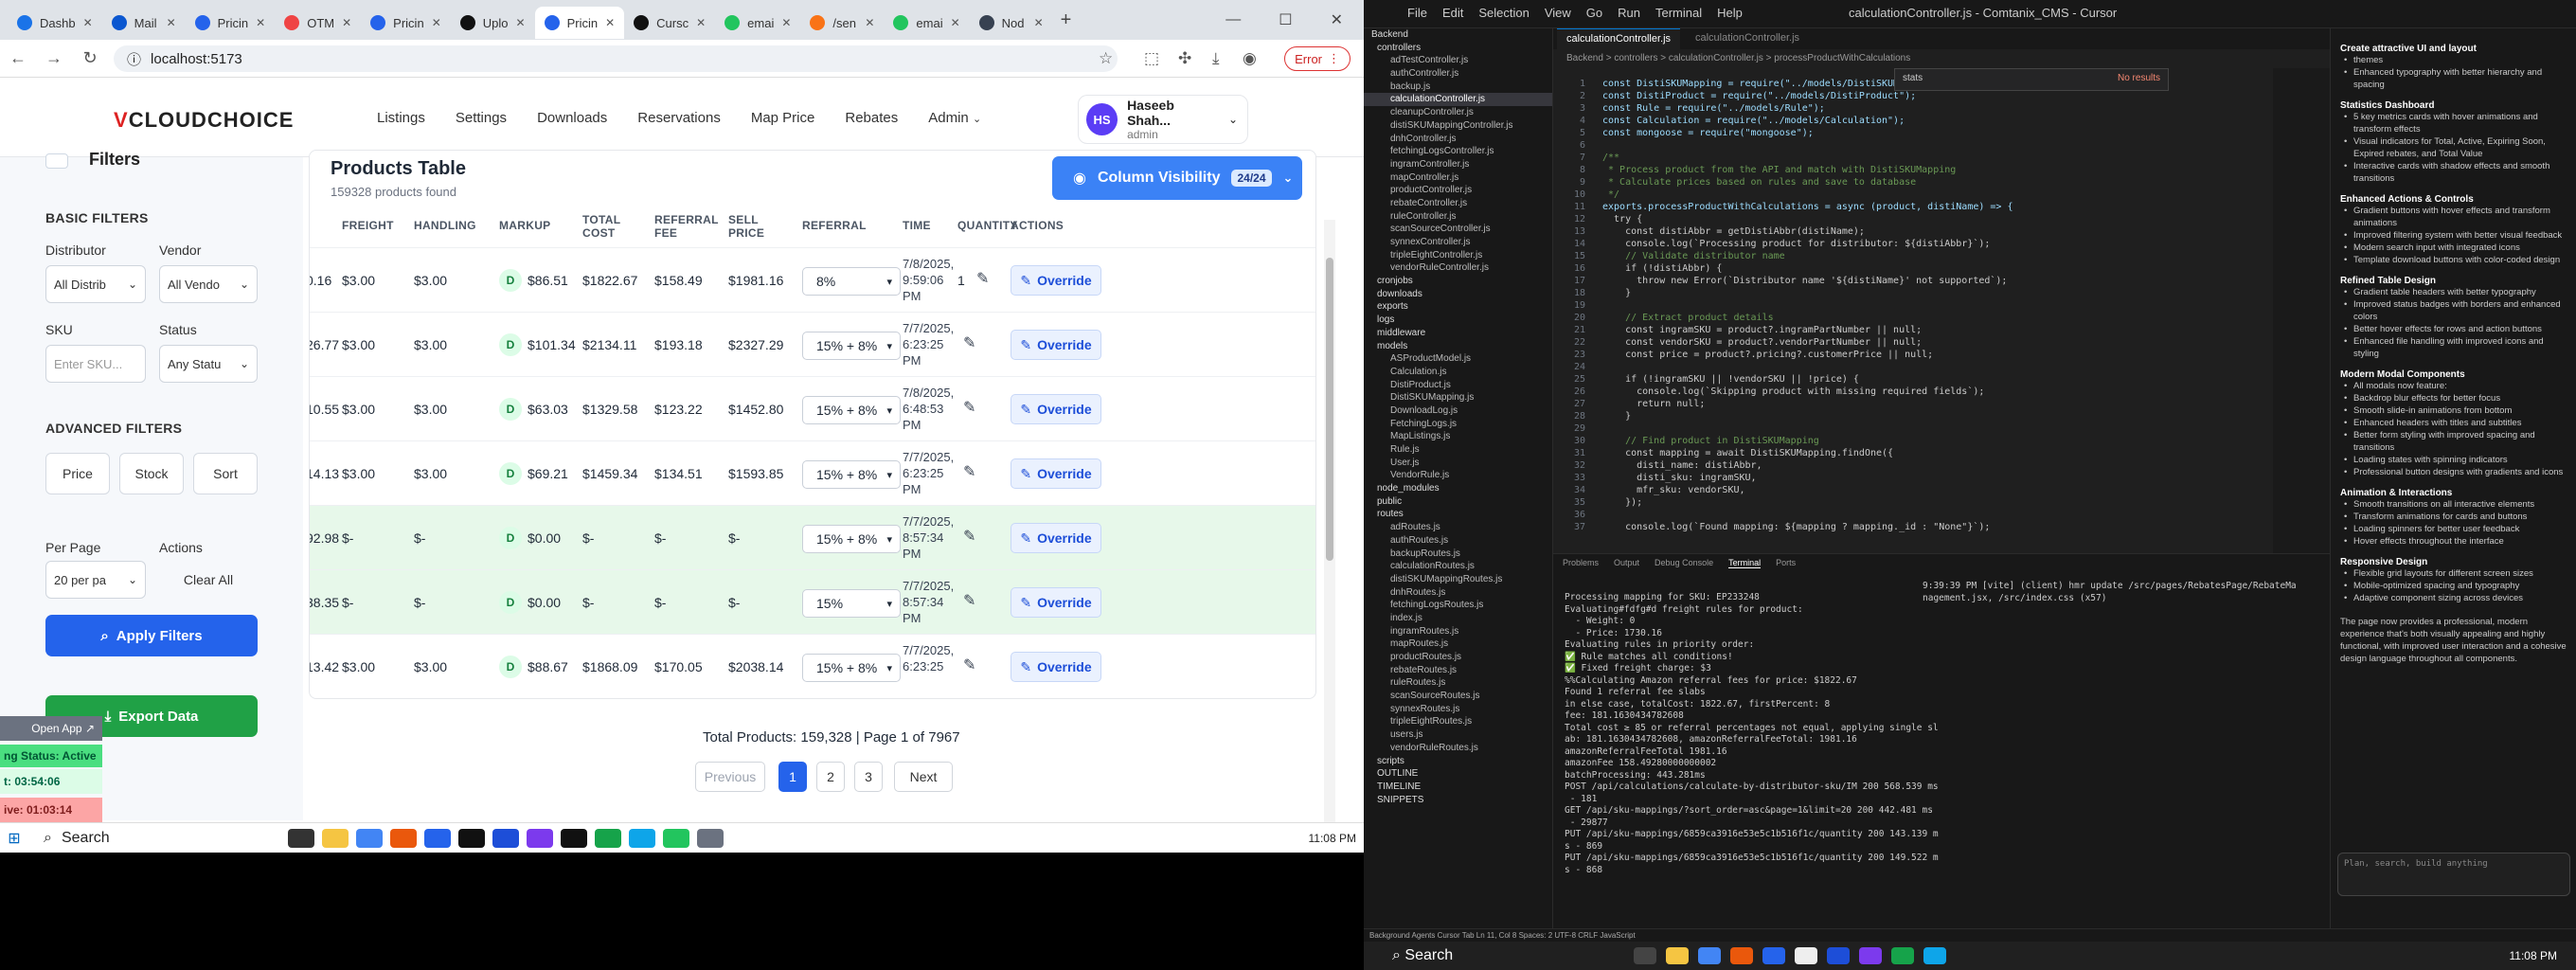  What do you see at coordinates (1594, 13) in the screenshot?
I see `editor-menu-item: Go` at bounding box center [1594, 13].